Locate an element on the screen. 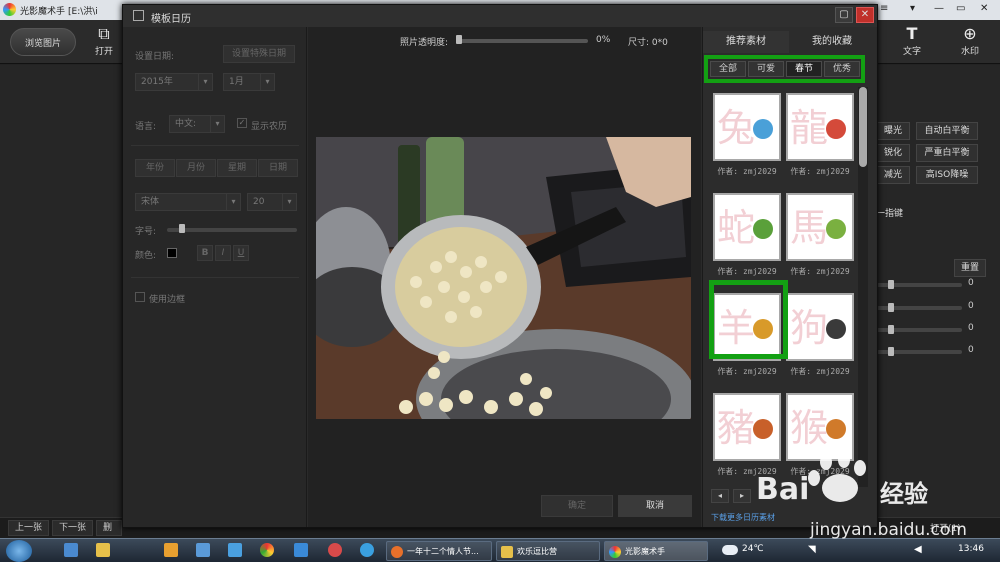 Image resolution: width=1000 pixels, height=562 pixels. cancel-button: 取消 is located at coordinates (655, 506).